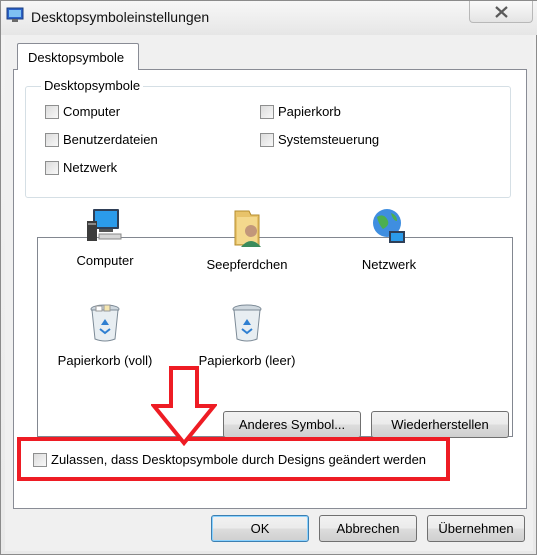  I want to click on checkbox-benutzerdateien: Benutzerdateien, so click(101, 139).